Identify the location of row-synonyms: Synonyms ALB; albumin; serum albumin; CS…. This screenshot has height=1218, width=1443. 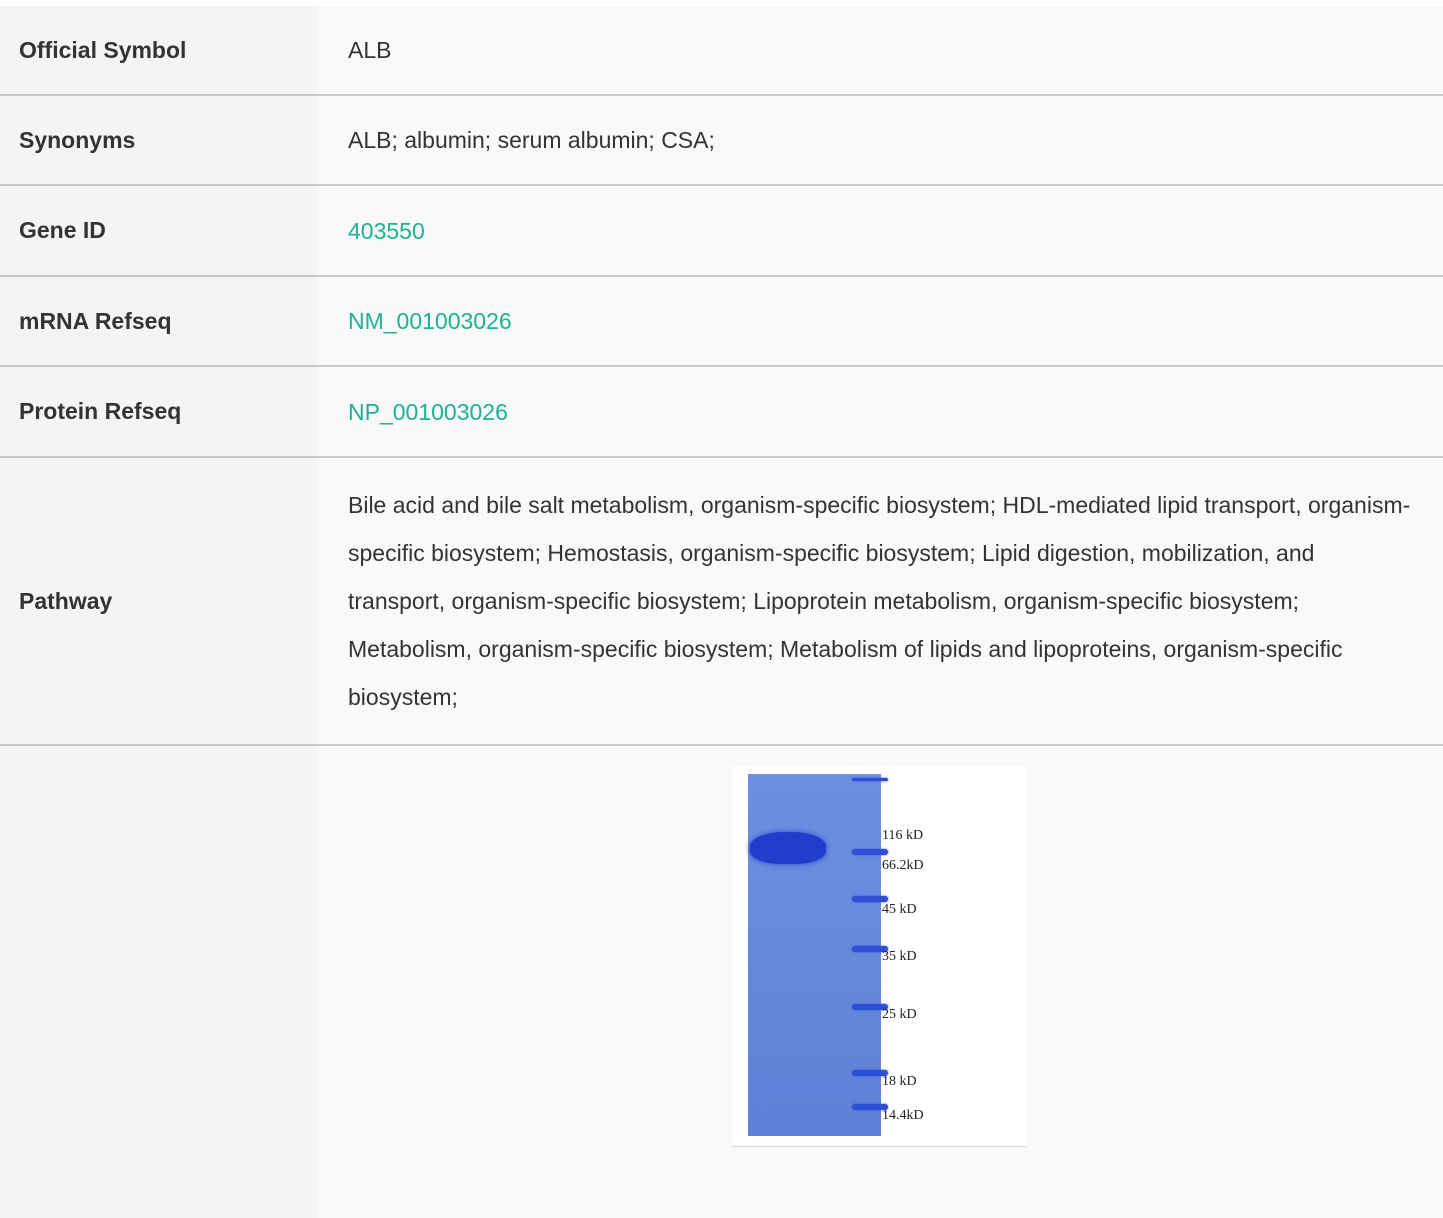
(721, 141).